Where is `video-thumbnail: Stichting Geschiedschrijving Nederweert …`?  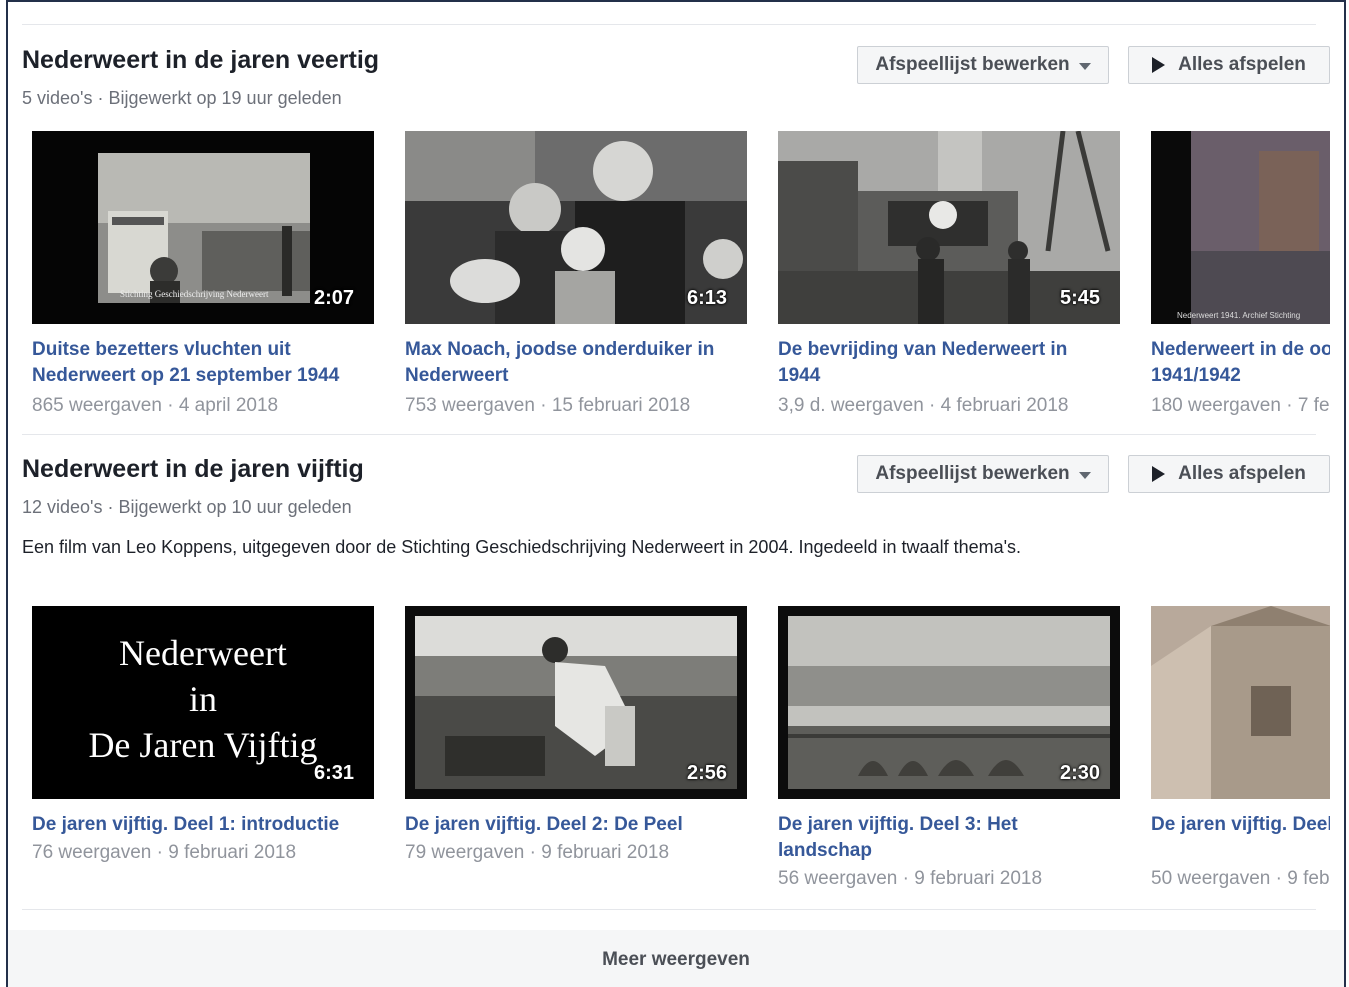 video-thumbnail: Stichting Geschiedschrijving Nederweert … is located at coordinates (203, 227).